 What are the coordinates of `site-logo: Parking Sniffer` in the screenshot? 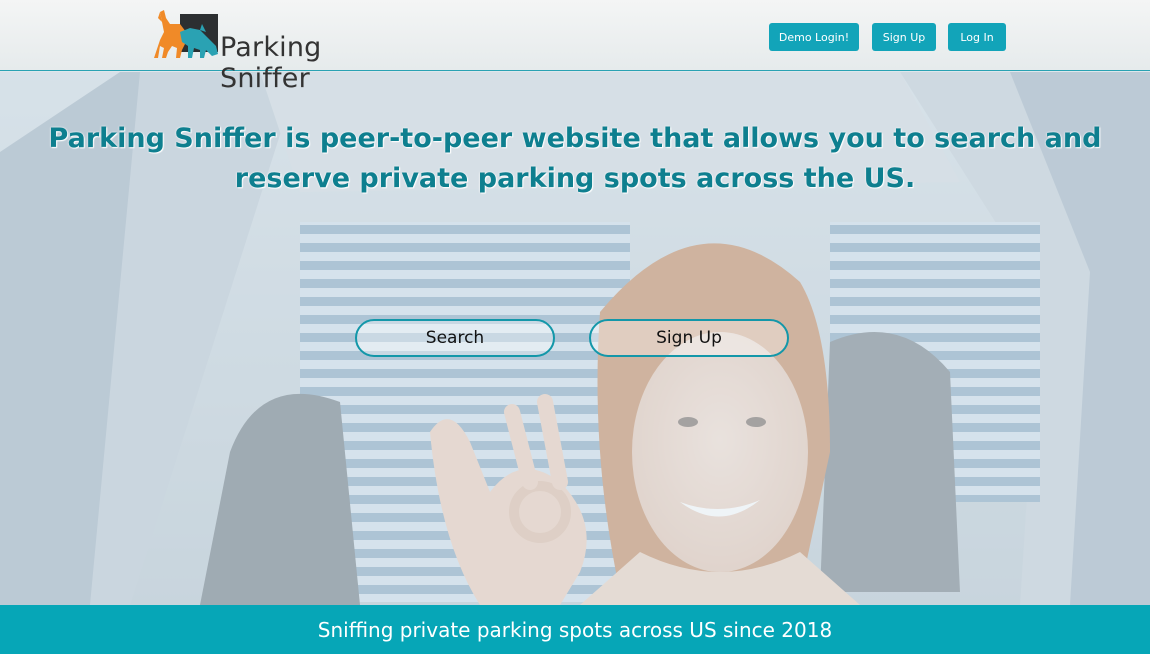 It's located at (285, 48).